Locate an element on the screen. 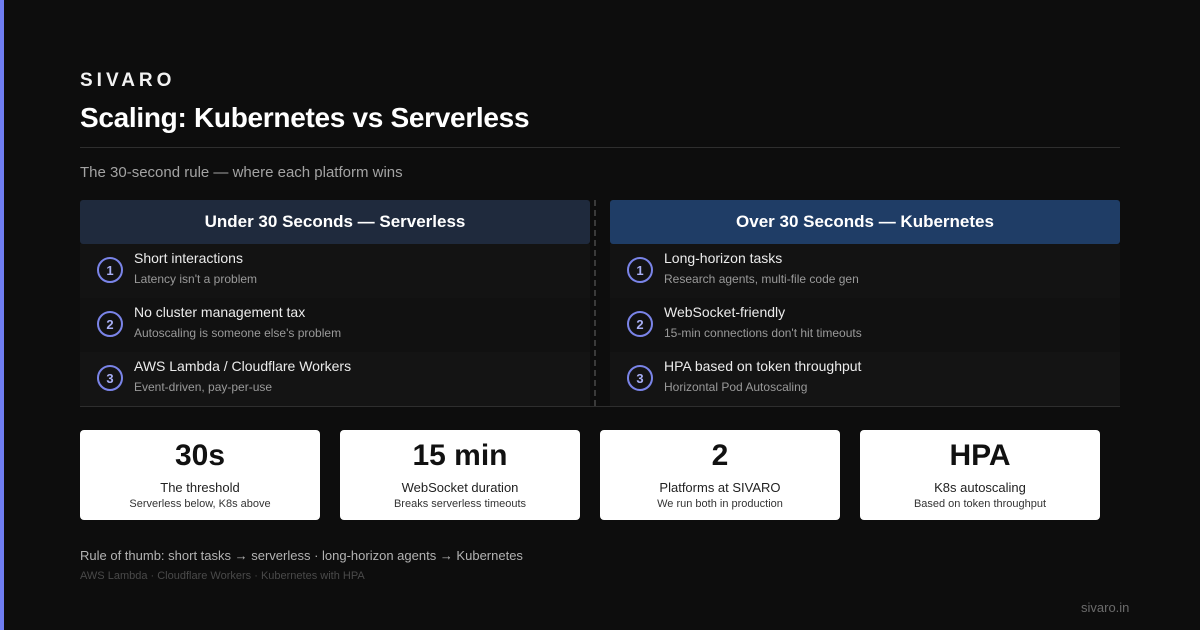 The width and height of the screenshot is (1200, 630). column-header-serverless: Under 30 Seconds — Serverless is located at coordinates (335, 222).